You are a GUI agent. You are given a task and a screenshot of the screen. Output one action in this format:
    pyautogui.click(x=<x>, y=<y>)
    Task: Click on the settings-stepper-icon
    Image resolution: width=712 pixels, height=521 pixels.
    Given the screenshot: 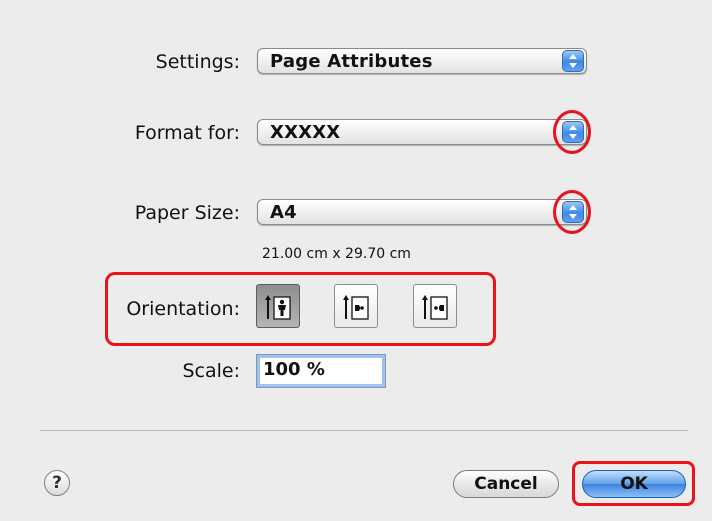 What is the action you would take?
    pyautogui.click(x=573, y=61)
    